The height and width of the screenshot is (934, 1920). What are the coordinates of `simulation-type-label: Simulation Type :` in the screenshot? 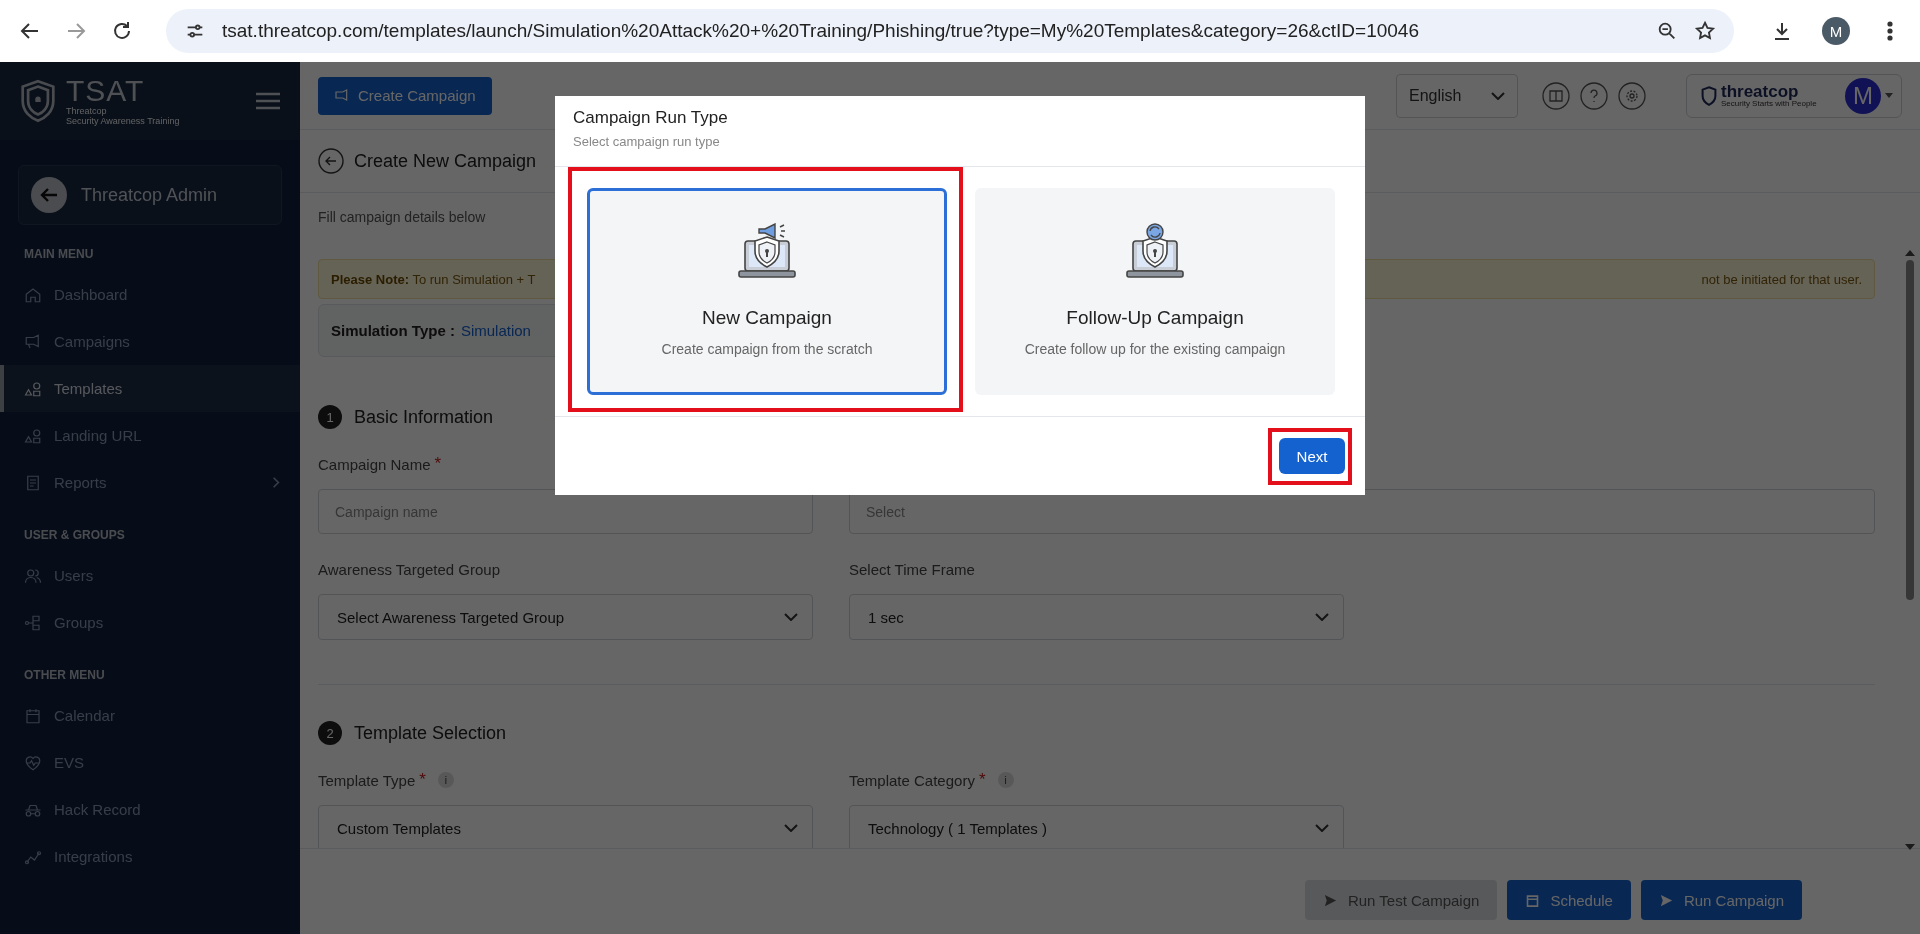 It's located at (393, 330).